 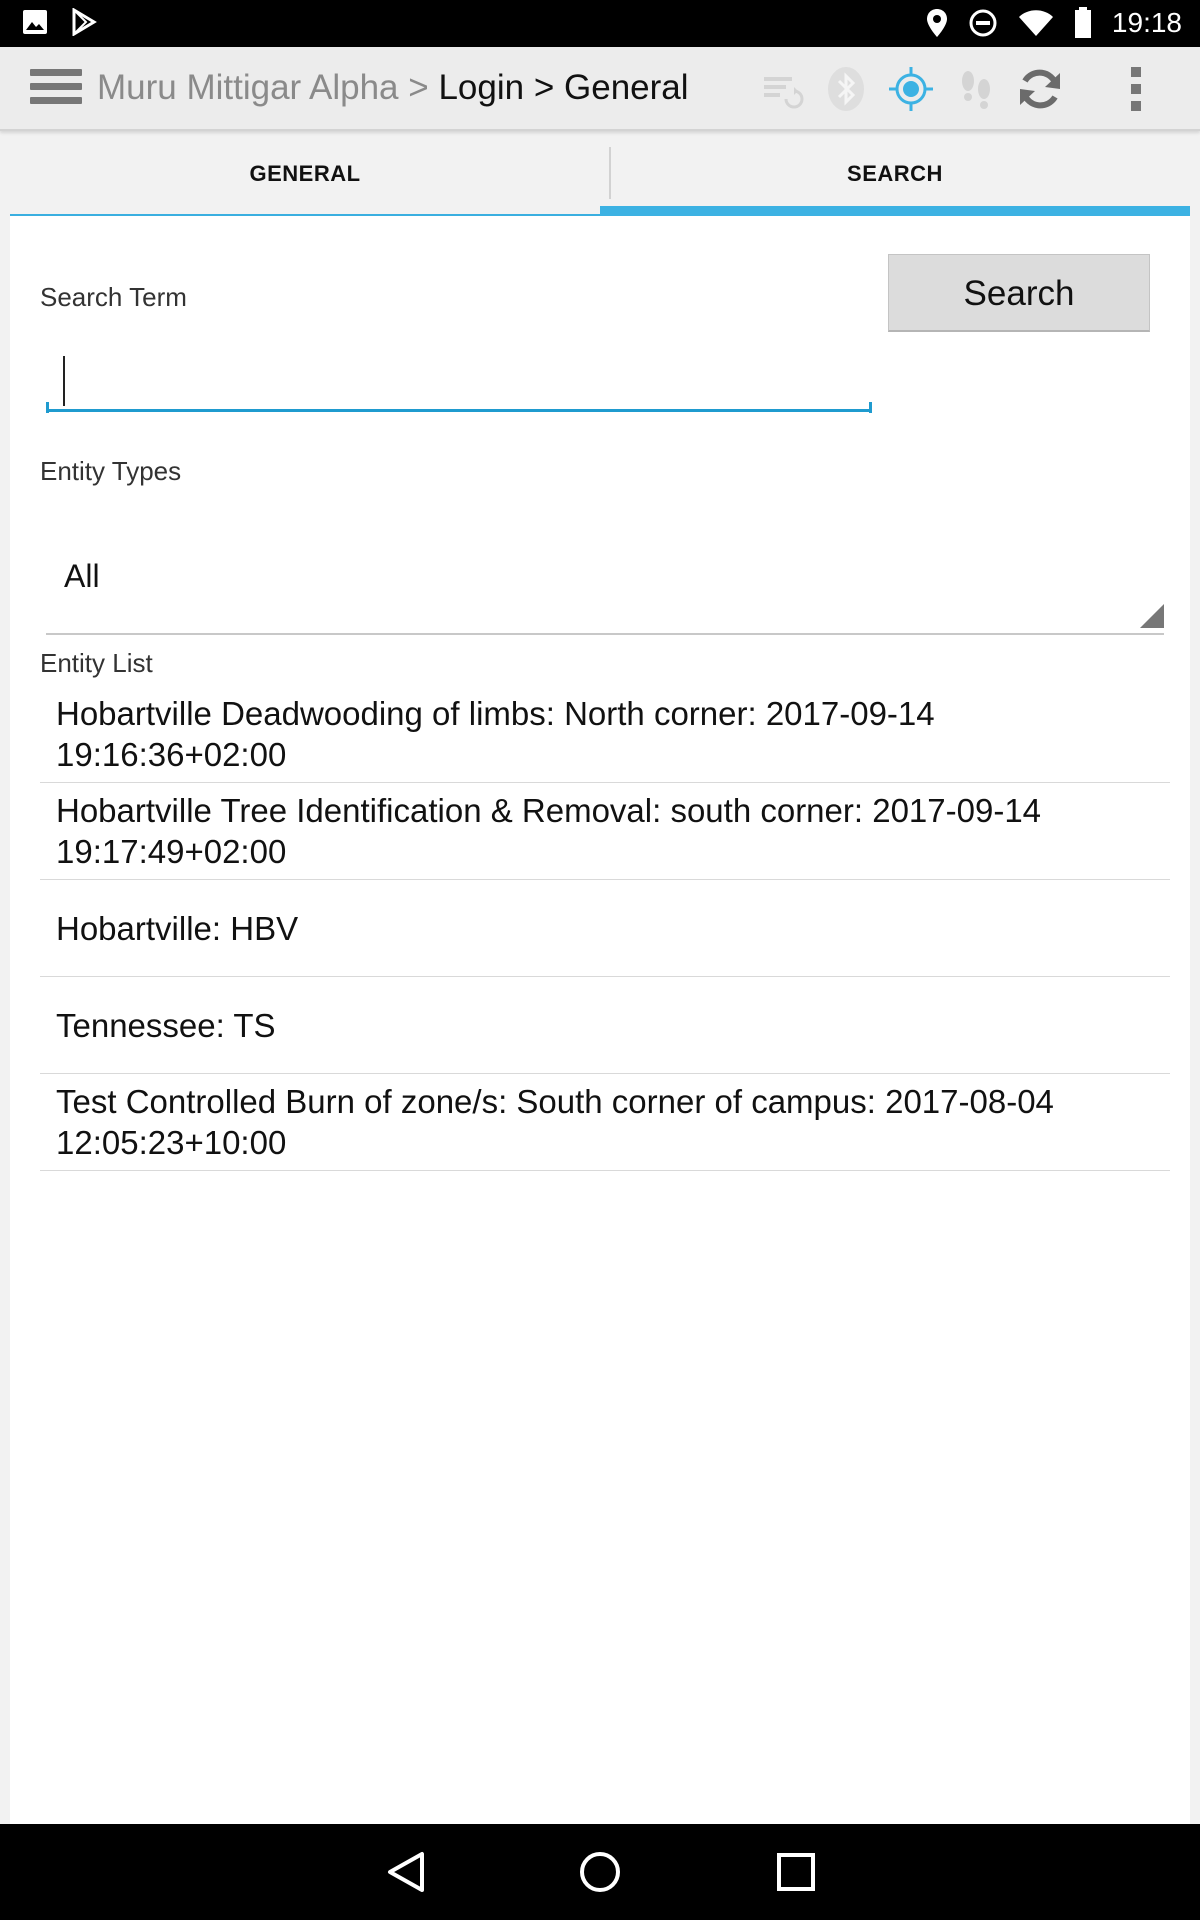 I want to click on tab-bar: GENERAL SEARCH, so click(x=600, y=173).